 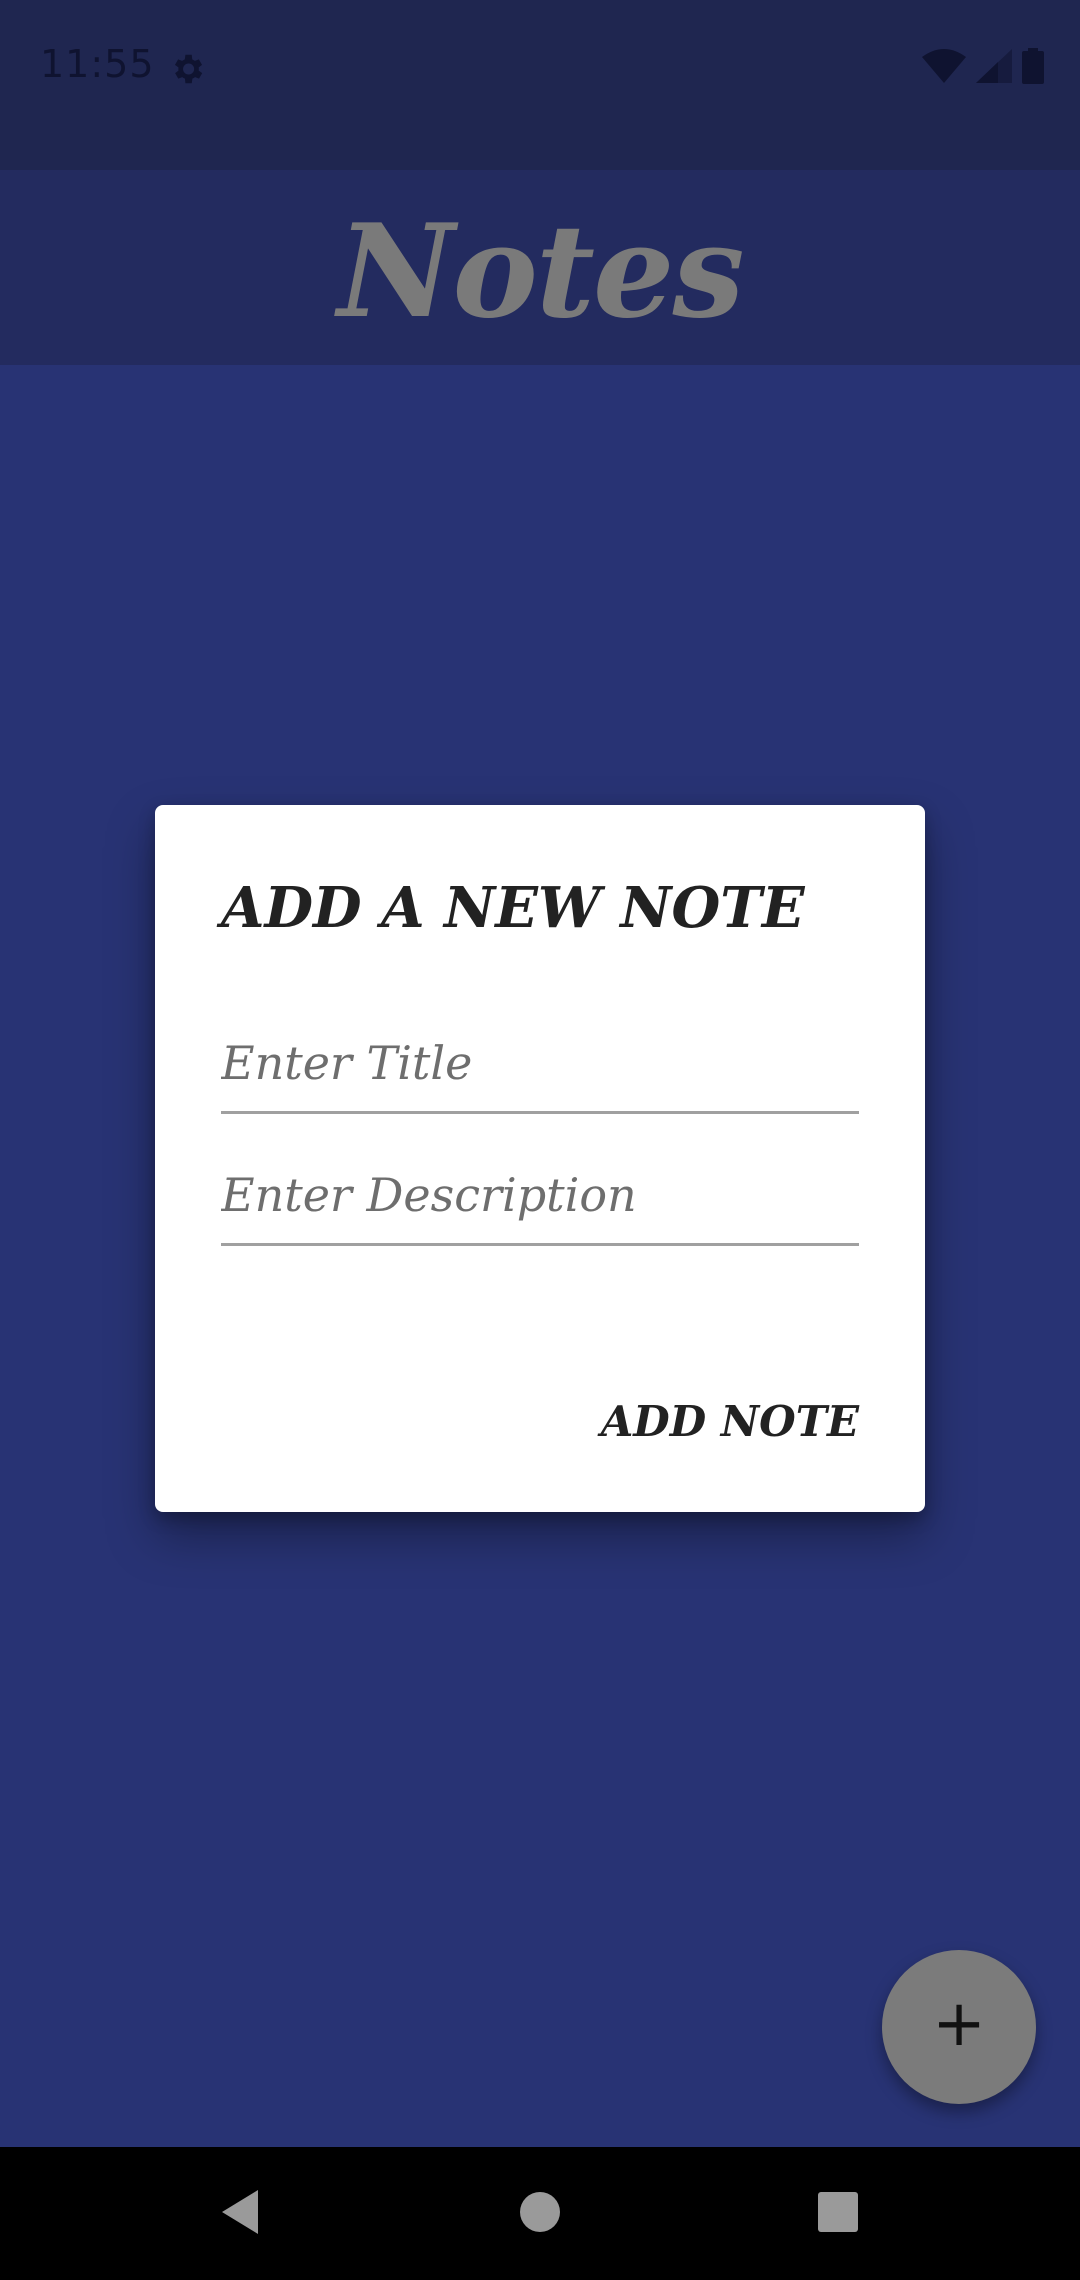 What do you see at coordinates (513, 908) in the screenshot?
I see `dialog-title: ADD A NEW NOTE` at bounding box center [513, 908].